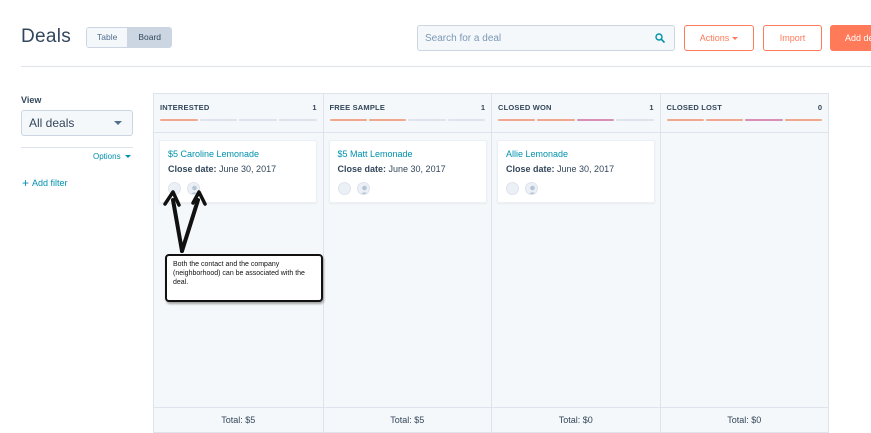 This screenshot has height=433, width=871. I want to click on add-deal-button: Add deal, so click(850, 38).